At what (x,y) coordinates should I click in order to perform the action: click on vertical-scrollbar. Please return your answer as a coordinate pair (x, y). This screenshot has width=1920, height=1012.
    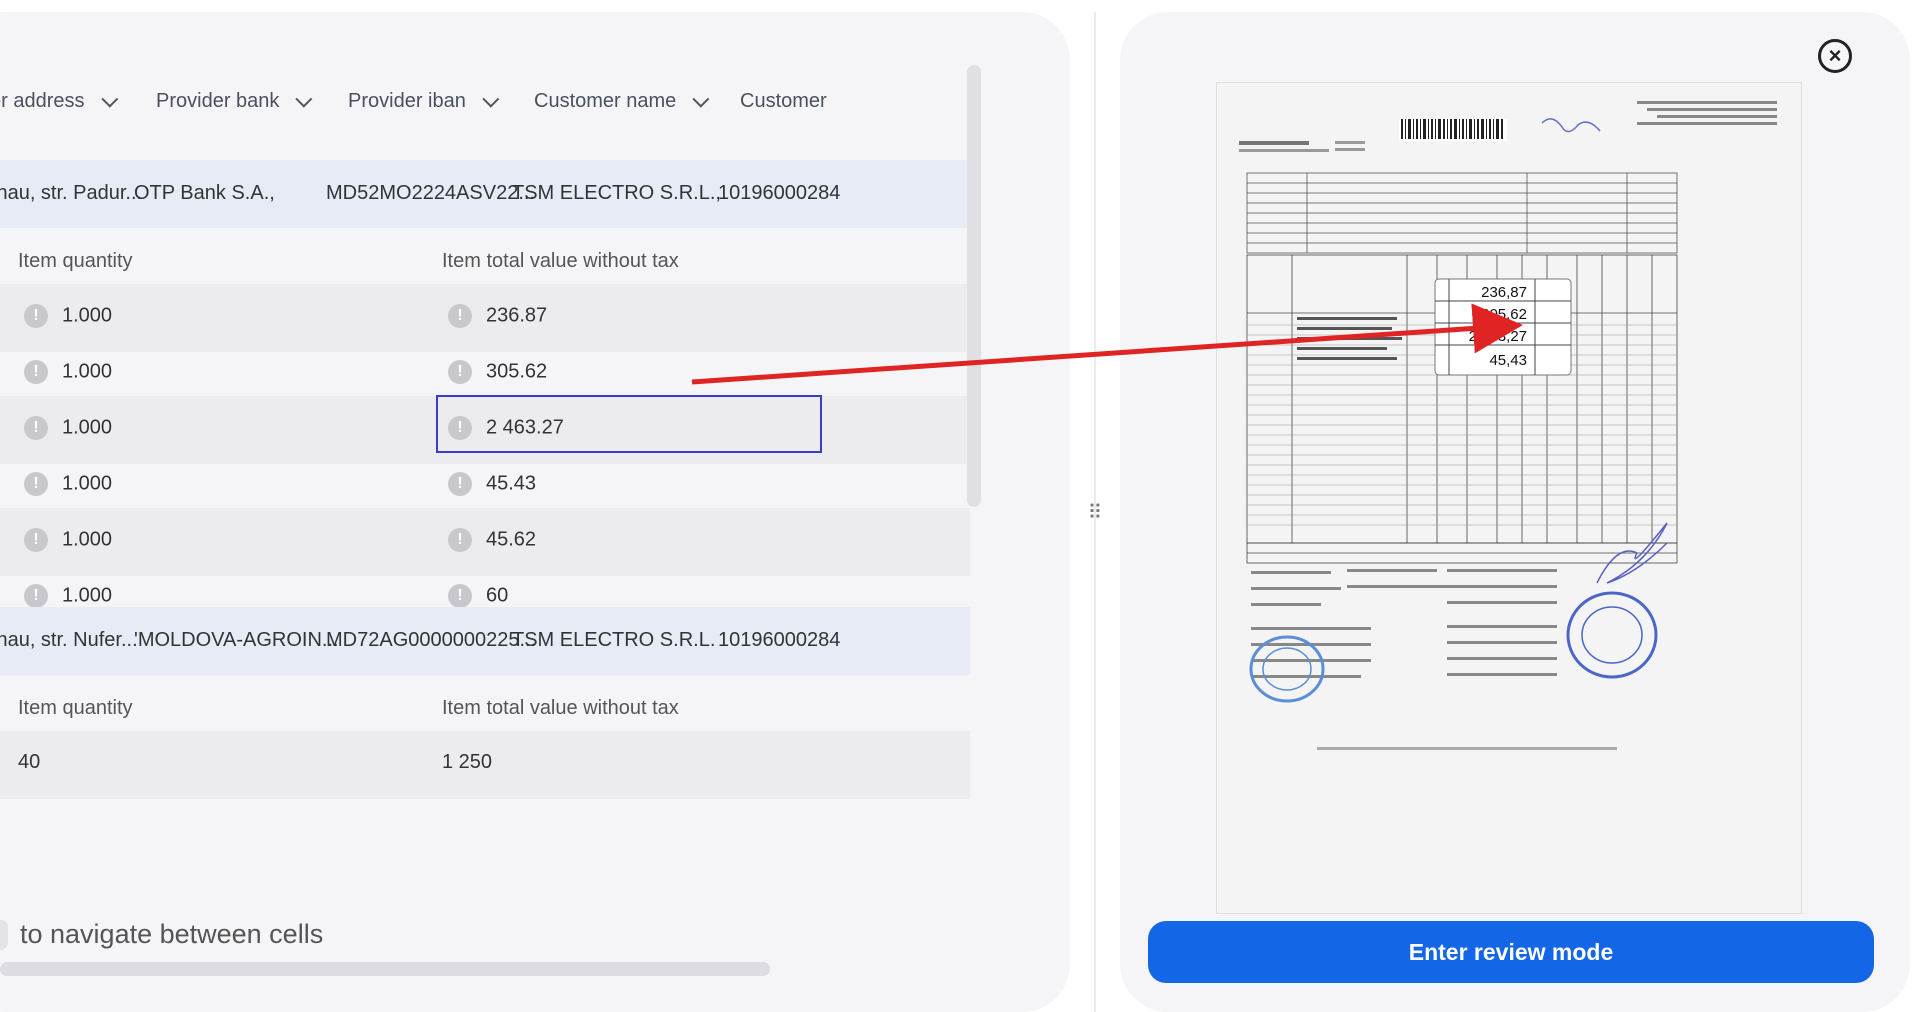
    Looking at the image, I should click on (974, 286).